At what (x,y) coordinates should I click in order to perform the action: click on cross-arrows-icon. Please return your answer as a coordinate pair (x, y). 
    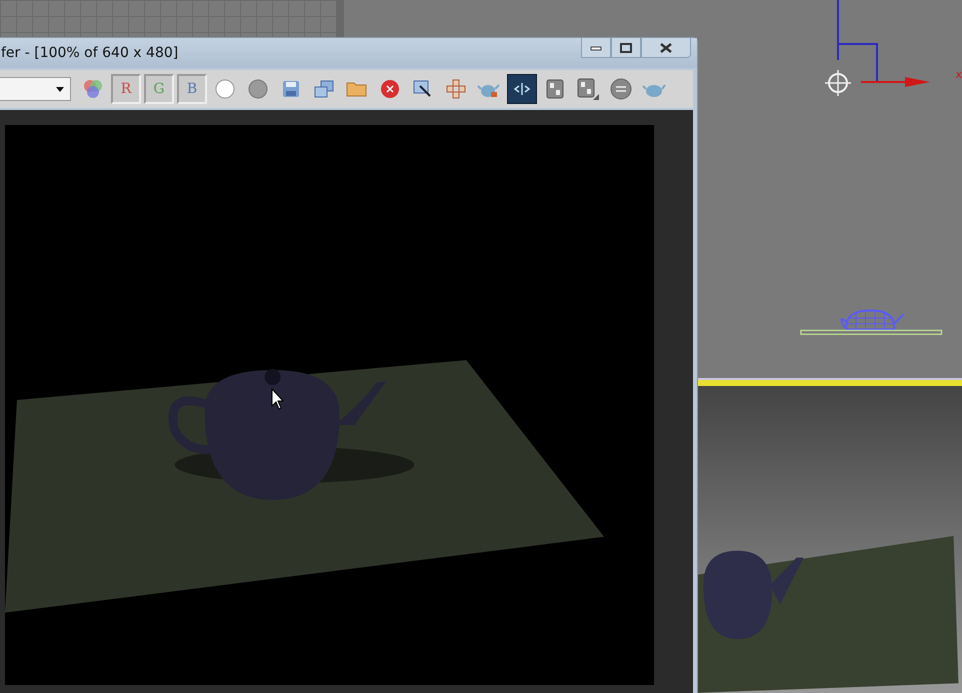
    Looking at the image, I should click on (456, 89).